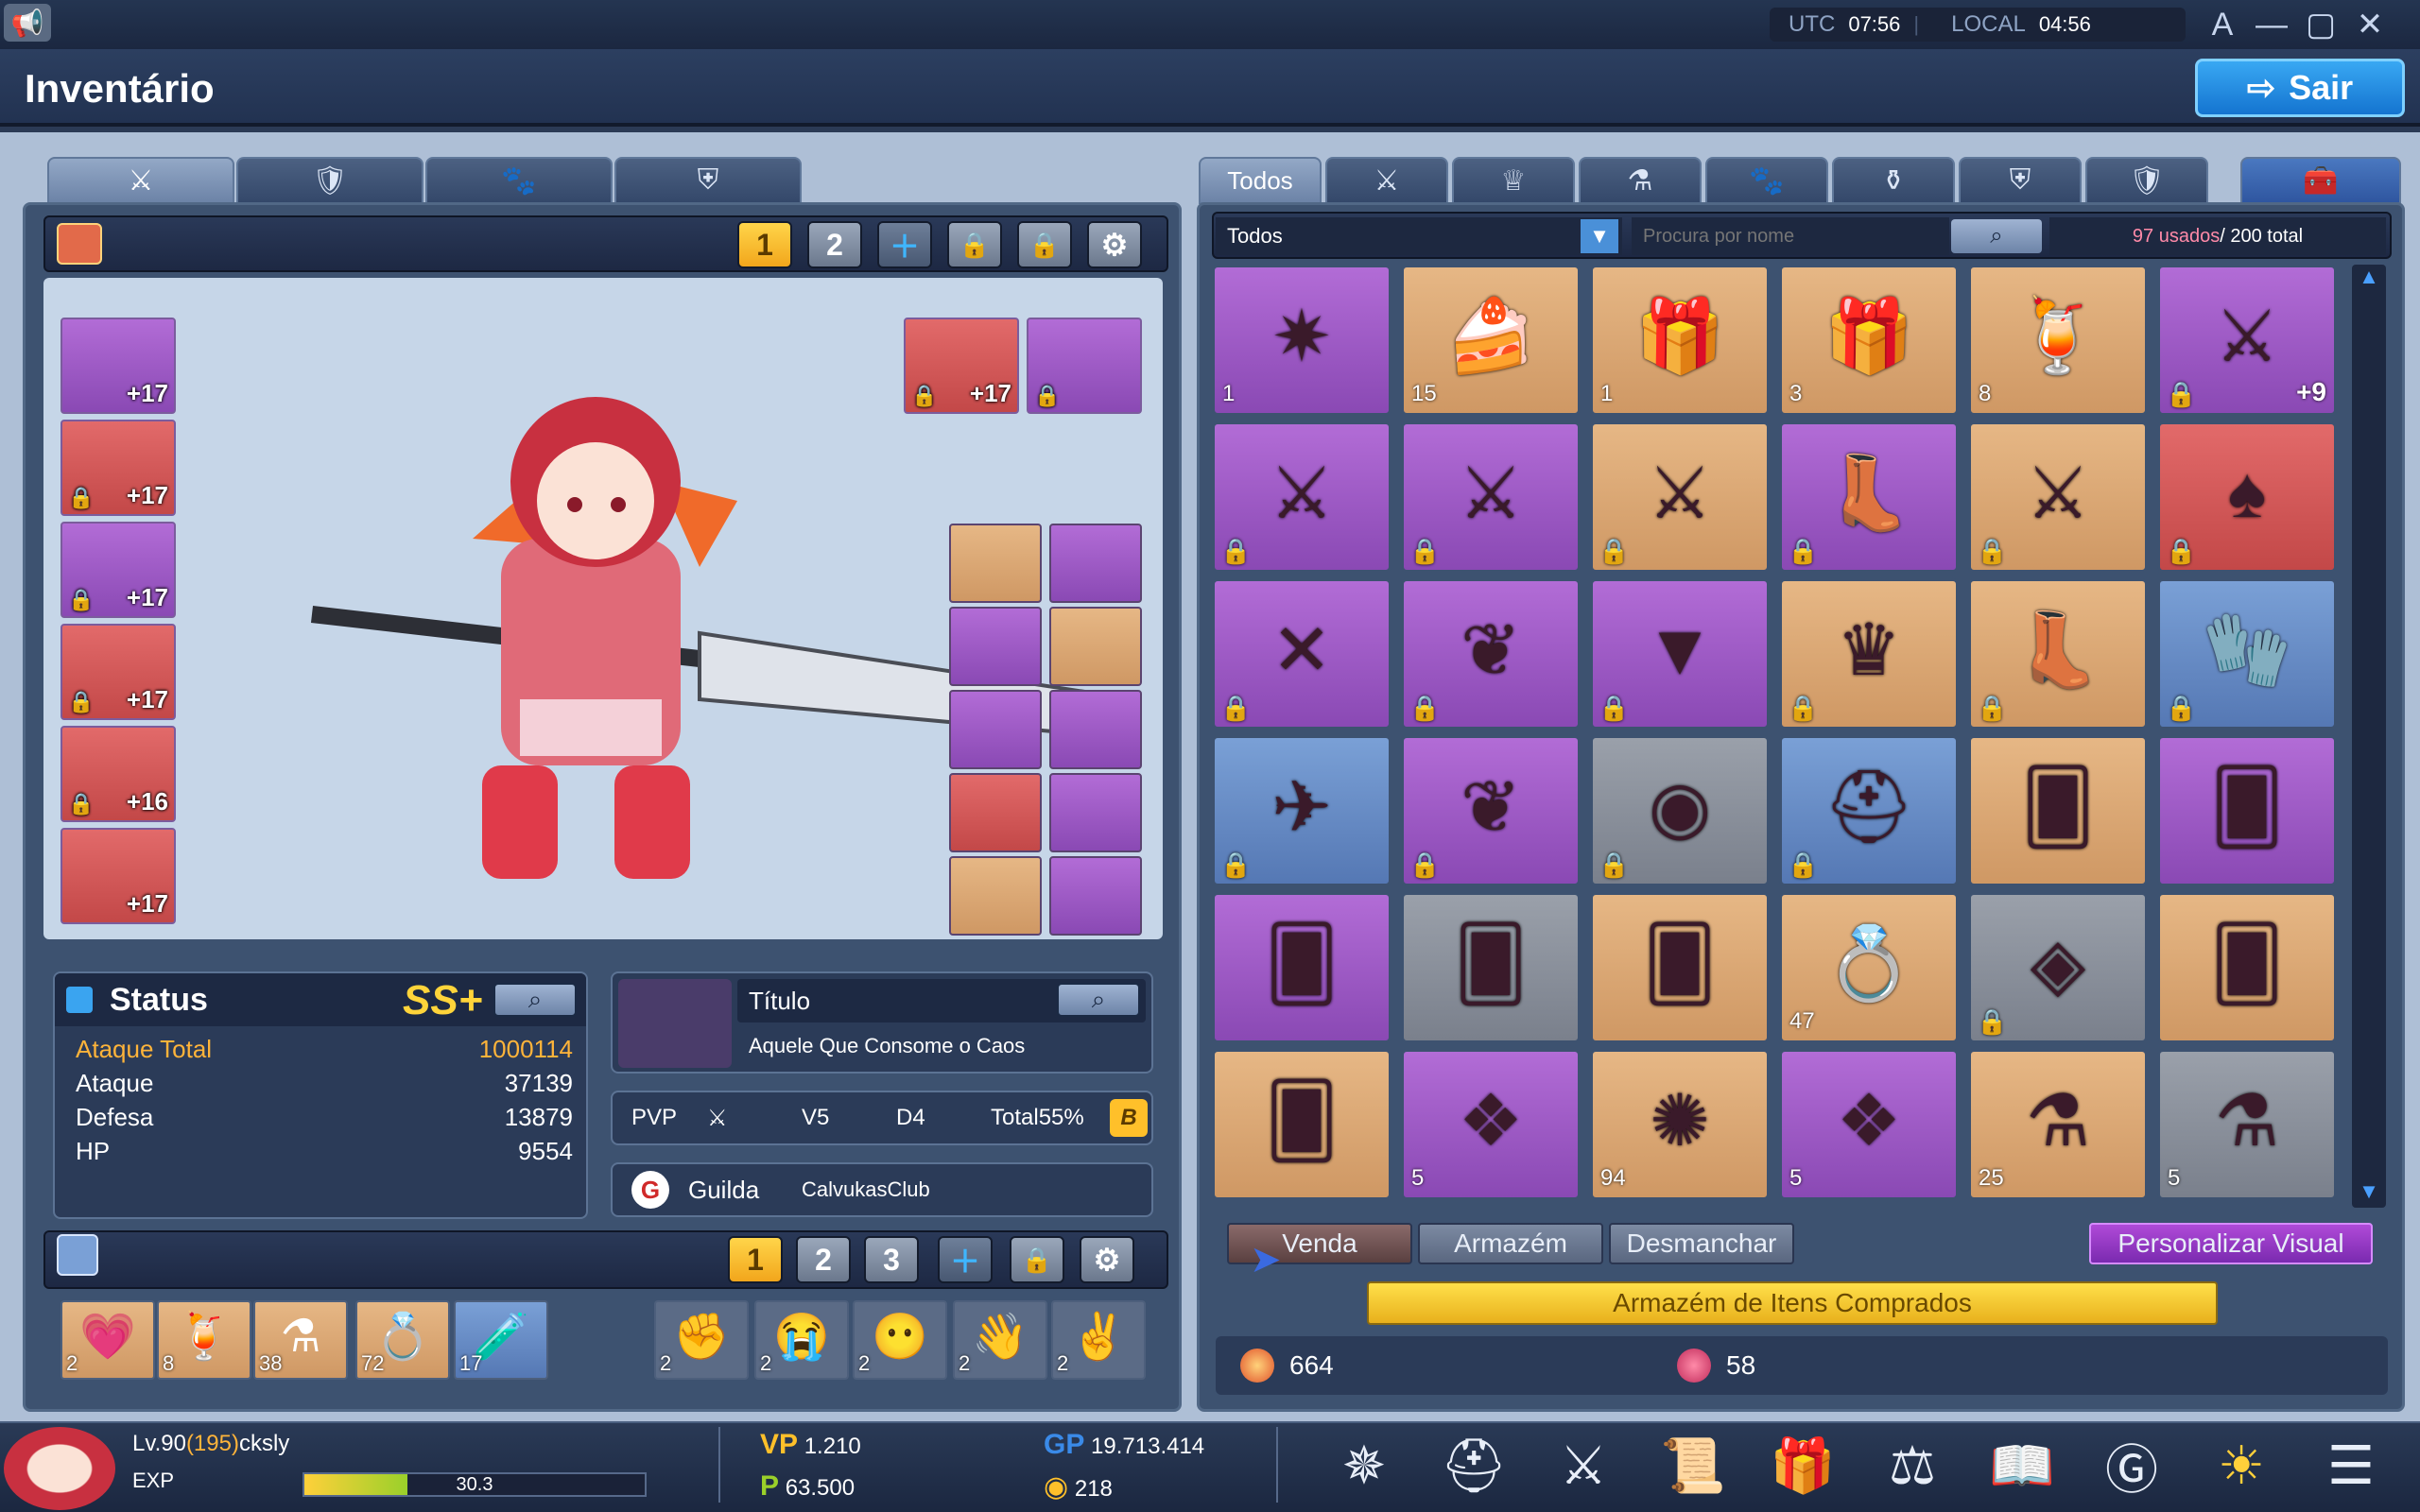  Describe the element at coordinates (2369, 736) in the screenshot. I see `scrollbar: ▲ ▼` at that location.